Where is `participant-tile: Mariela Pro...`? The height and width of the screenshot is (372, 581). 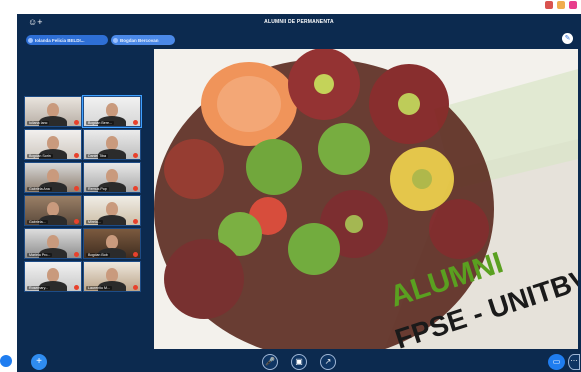 participant-tile: Mariela Pro... is located at coordinates (53, 243).